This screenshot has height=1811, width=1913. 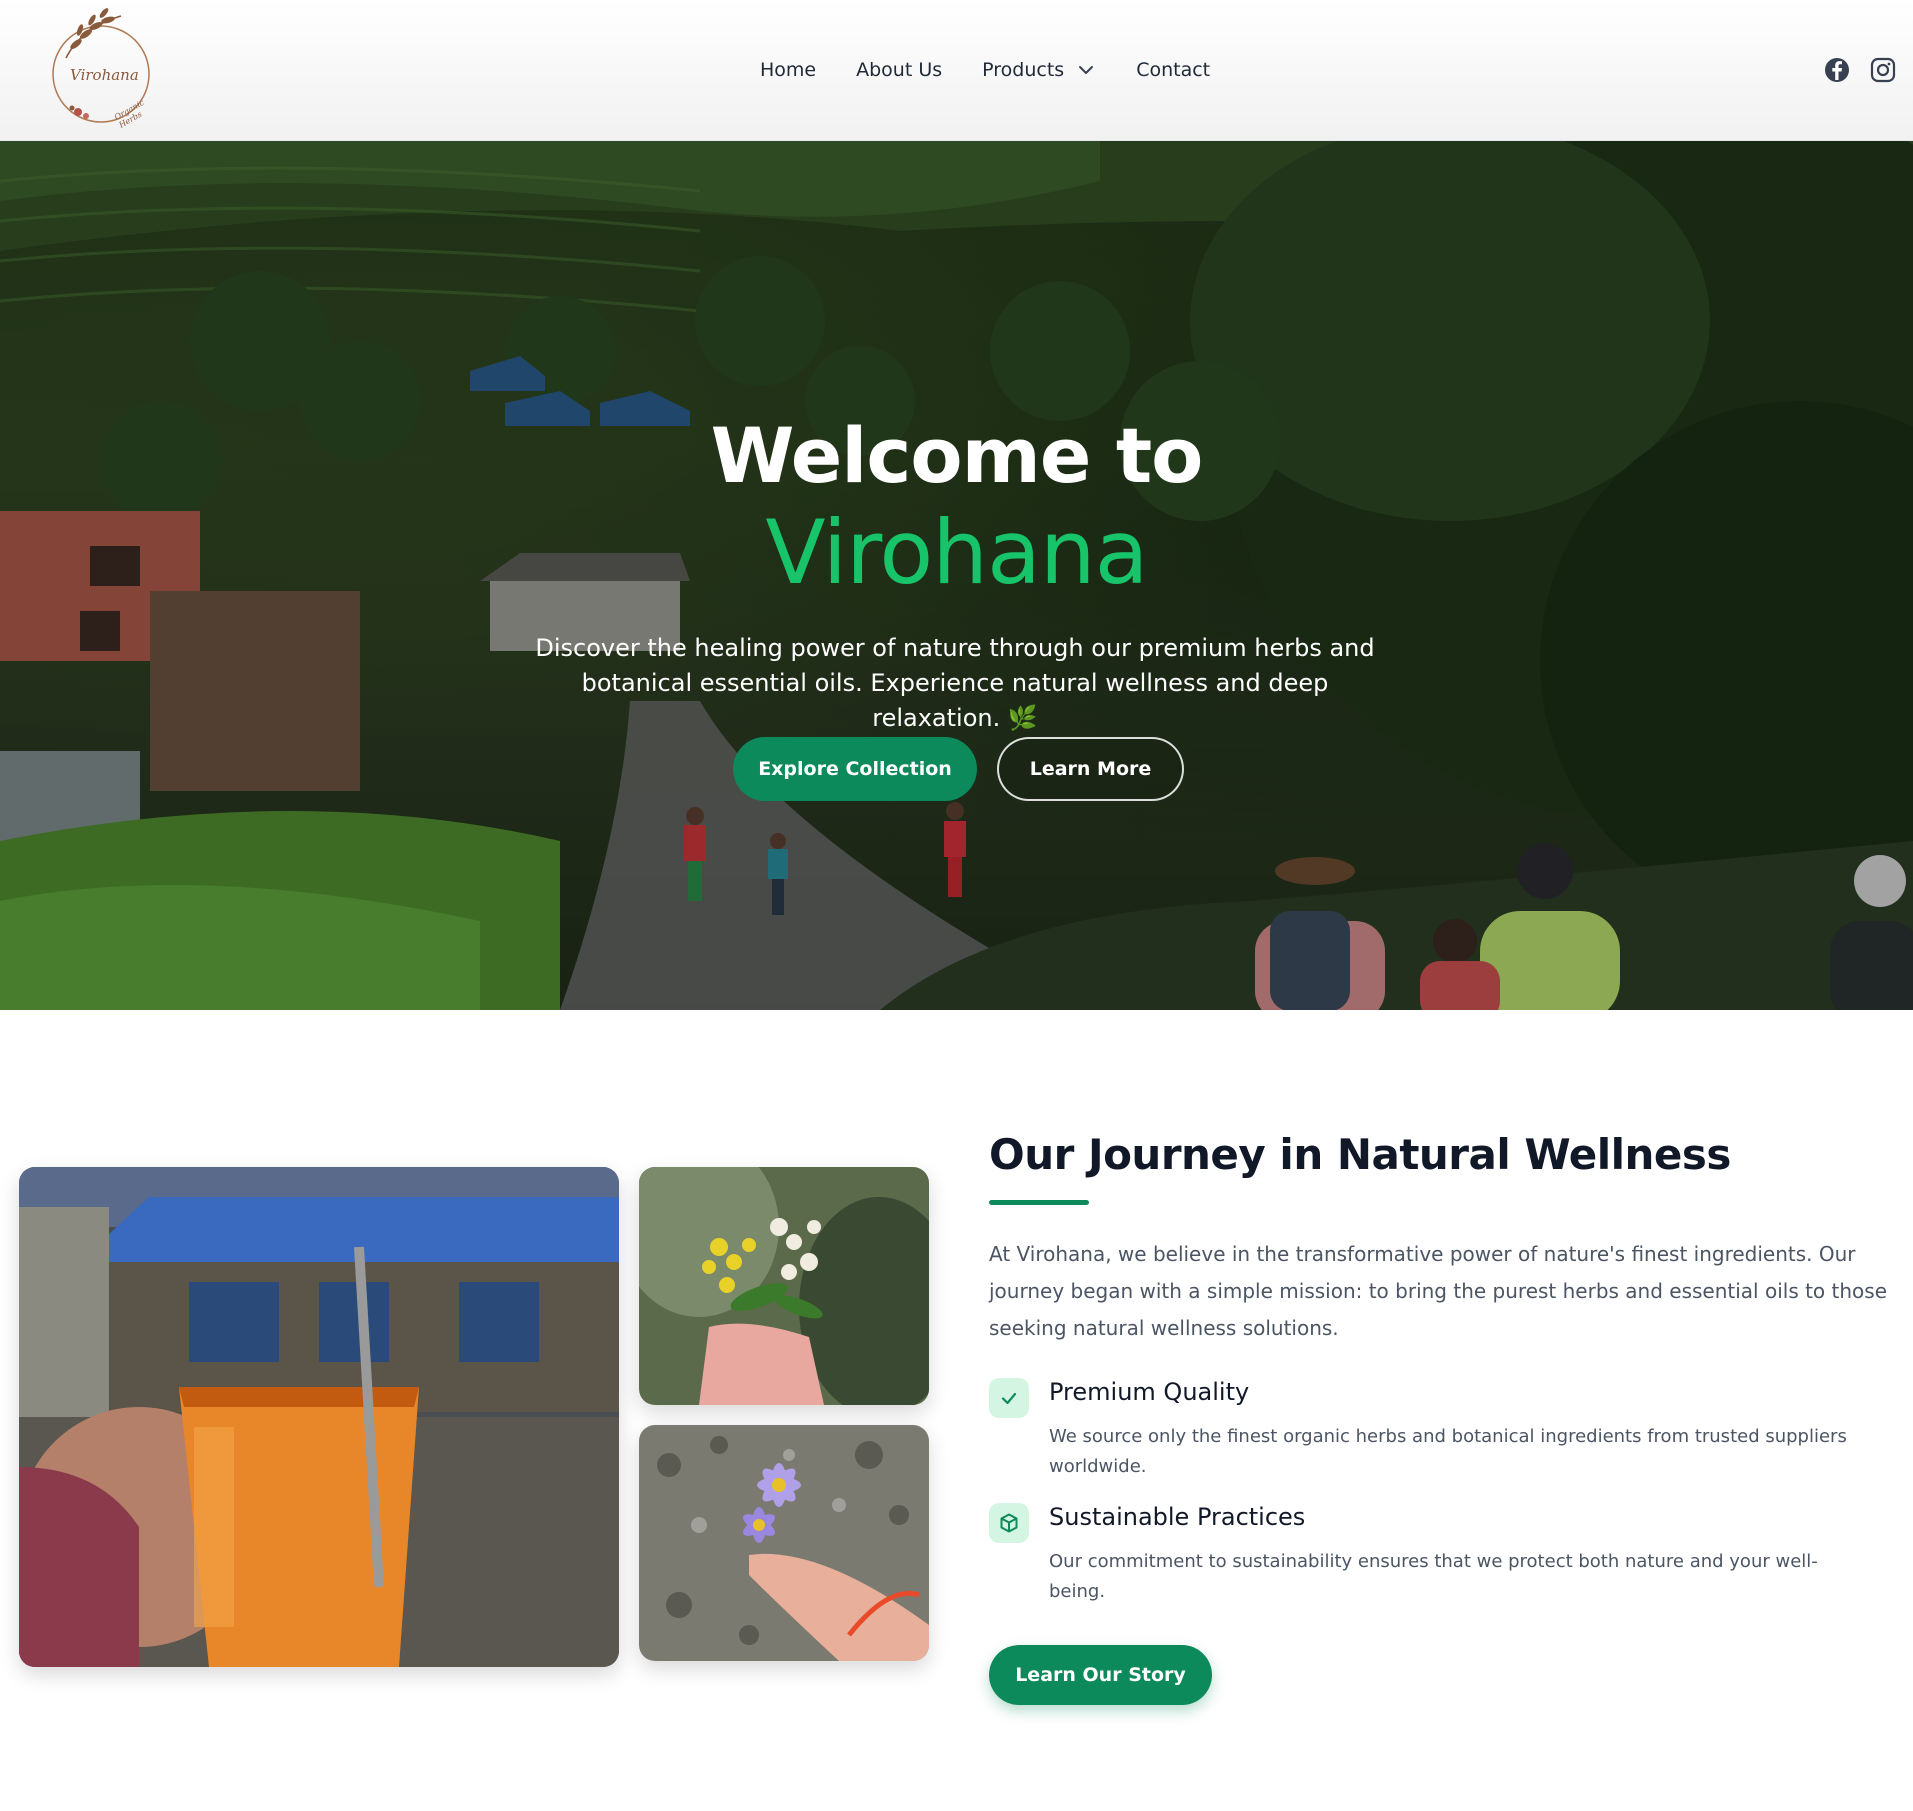 What do you see at coordinates (1883, 70) in the screenshot?
I see `instagram-icon` at bounding box center [1883, 70].